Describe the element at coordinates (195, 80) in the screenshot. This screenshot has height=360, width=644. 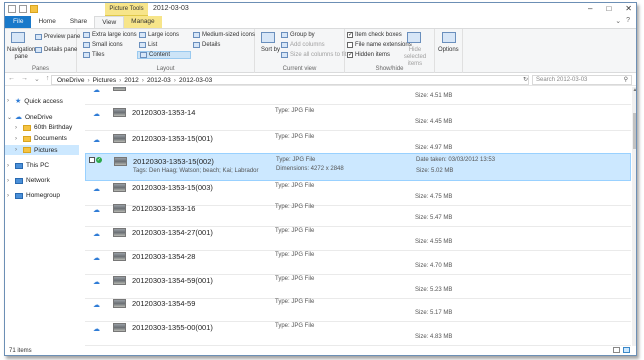
I see `breadcrumb-item: 2012-03-03` at that location.